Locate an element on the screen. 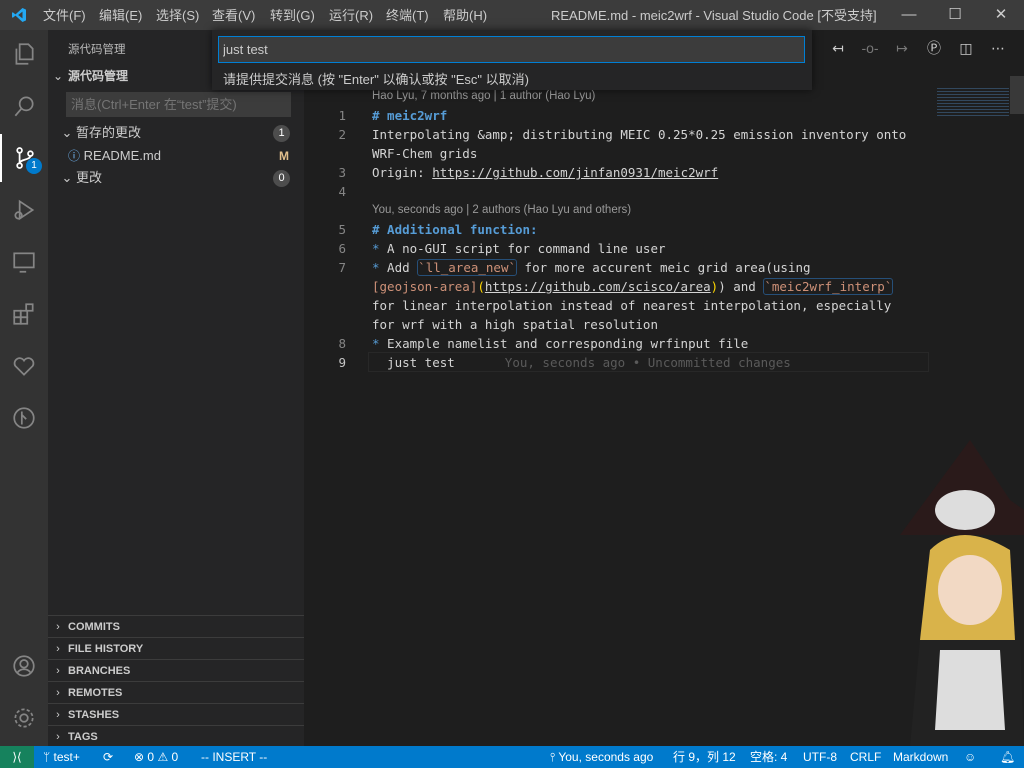 The width and height of the screenshot is (1024, 768). extensions-icon is located at coordinates (24, 314).